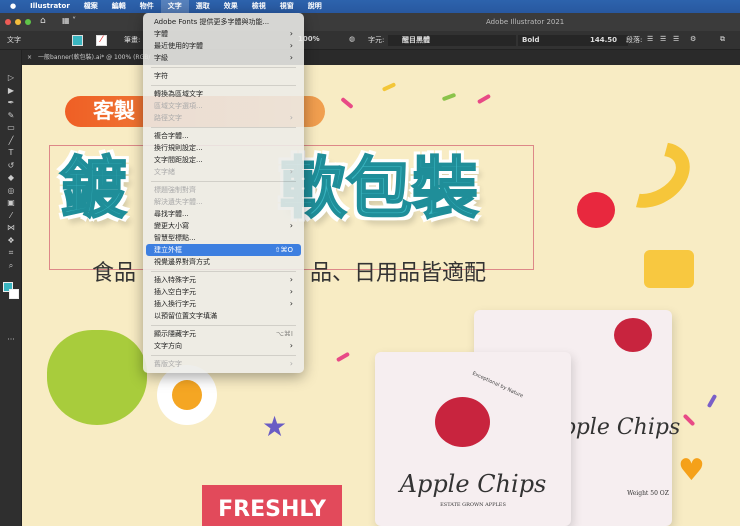 The width and height of the screenshot is (740, 526). Describe the element at coordinates (174, 6) in the screenshot. I see `menubar-item: 文字` at that location.